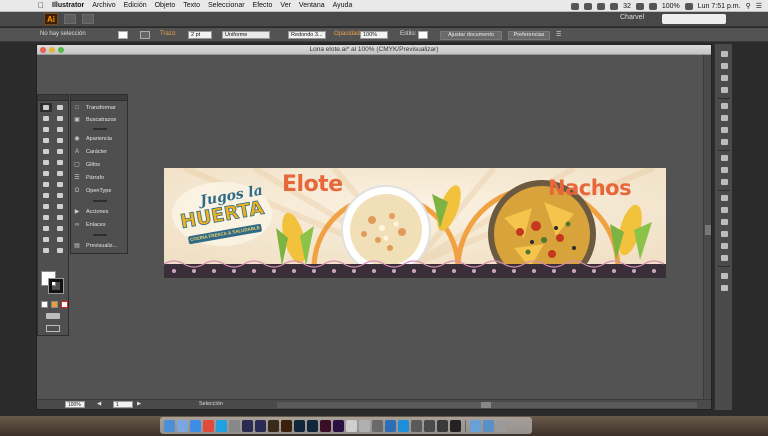  What do you see at coordinates (724, 142) in the screenshot?
I see `spade-icon` at bounding box center [724, 142].